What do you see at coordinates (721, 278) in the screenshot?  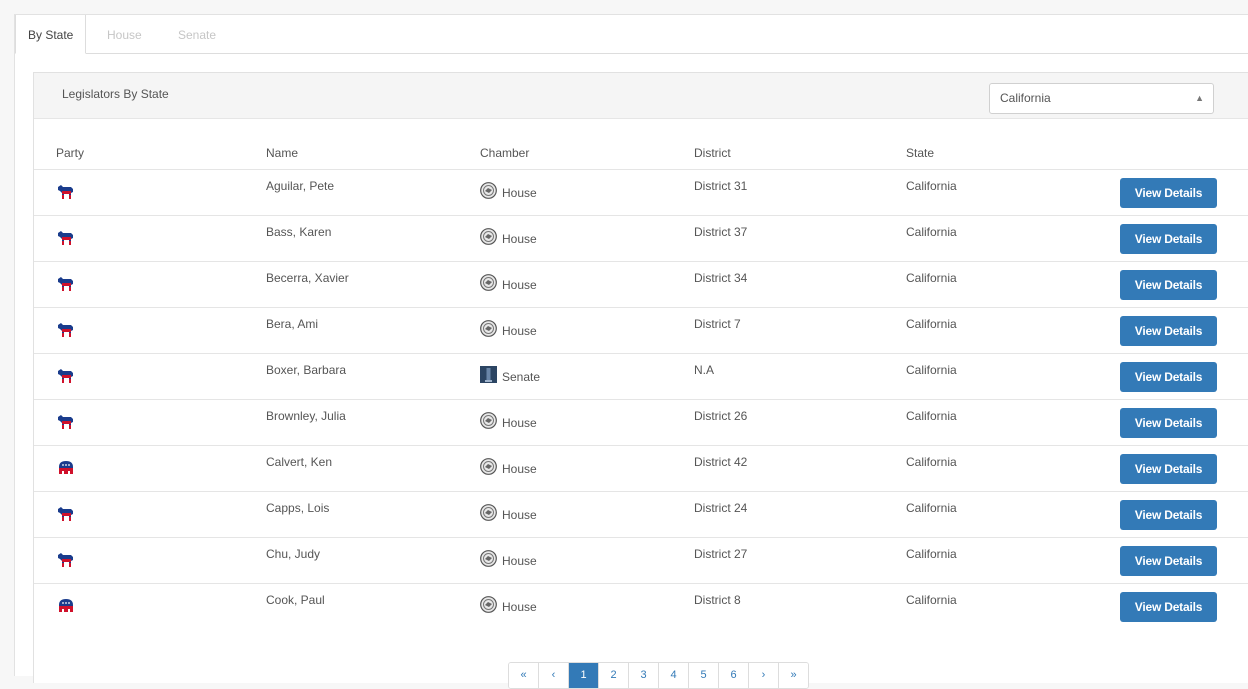 I see `district-cell: District 34` at bounding box center [721, 278].